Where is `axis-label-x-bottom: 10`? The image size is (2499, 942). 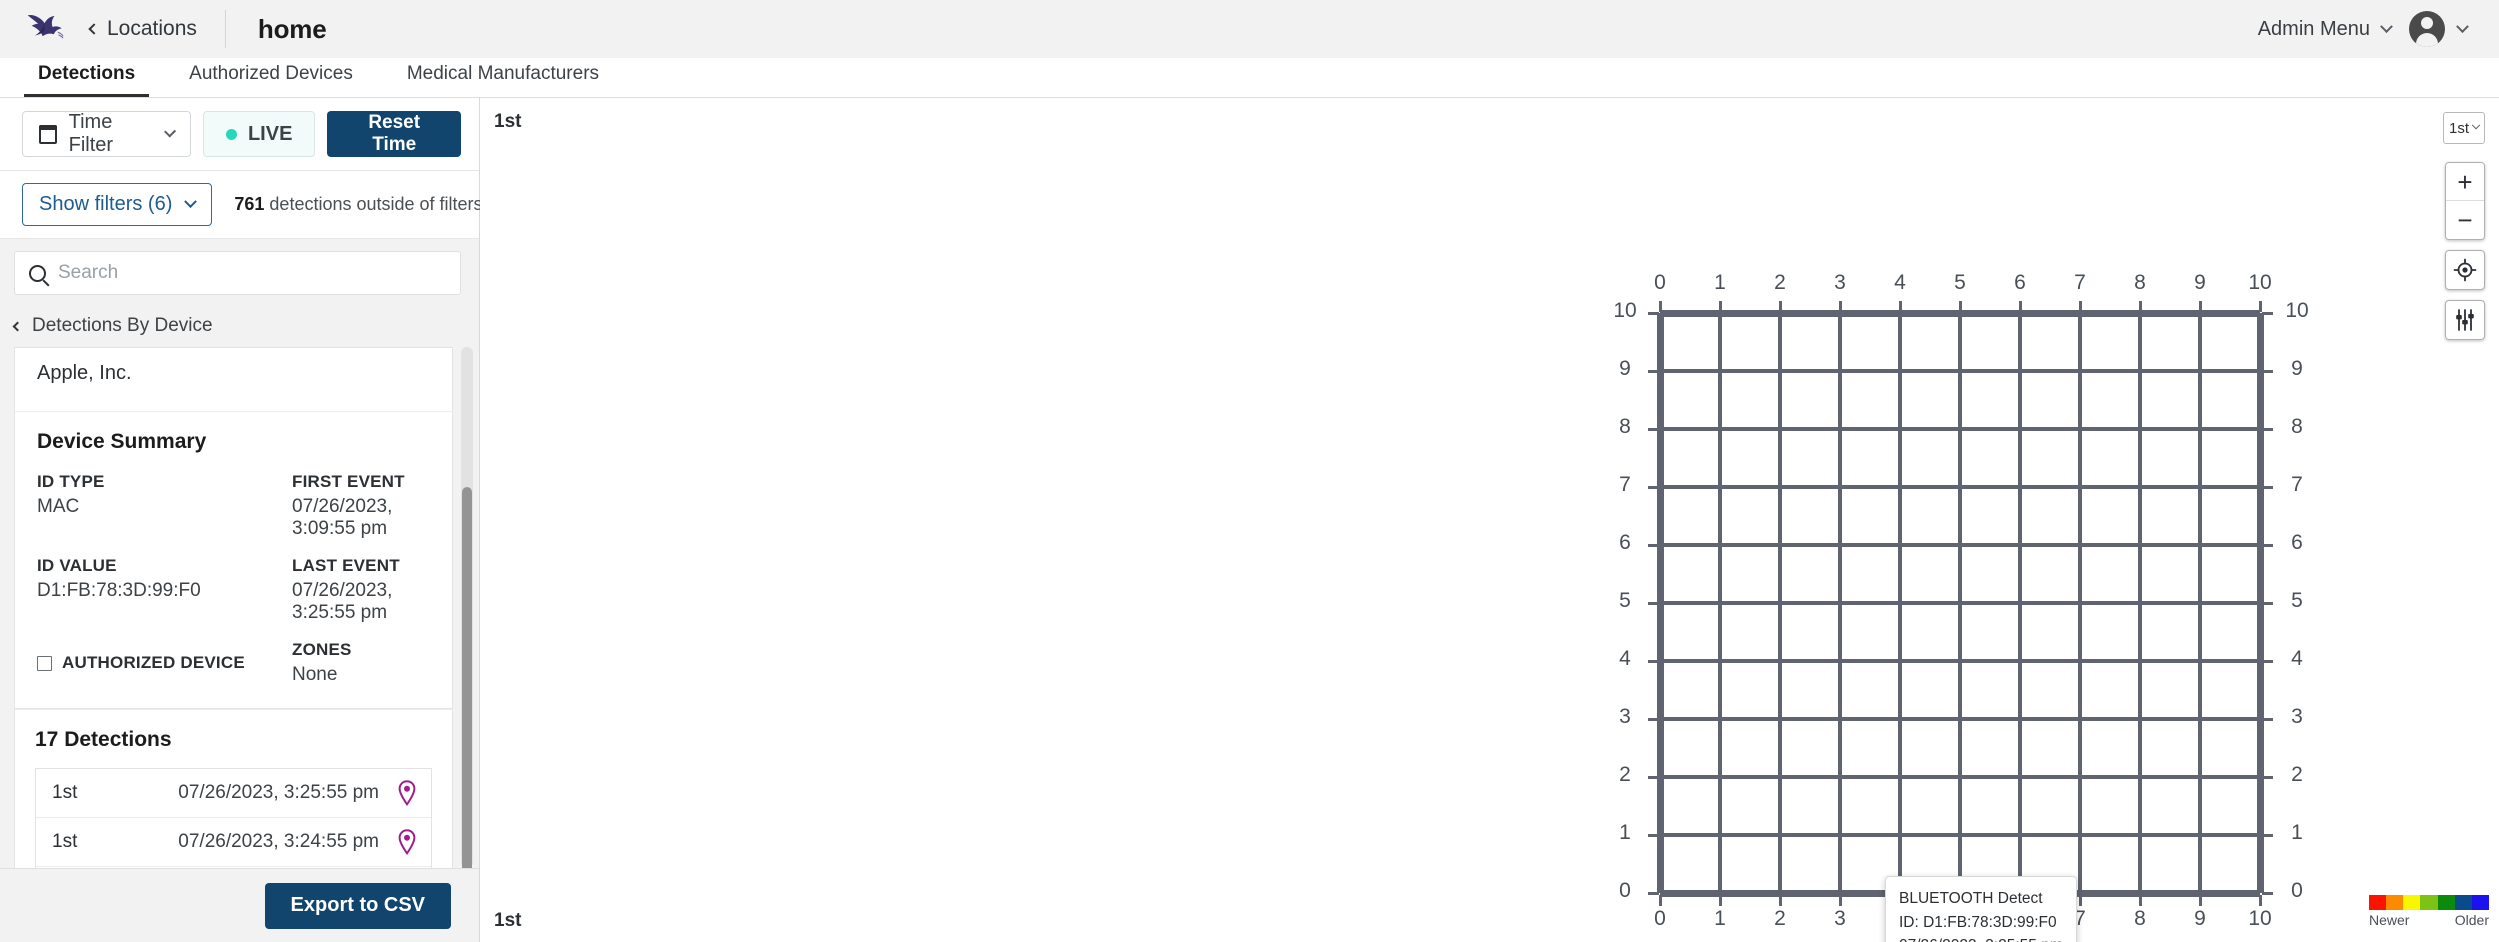
axis-label-x-bottom: 10 is located at coordinates (2260, 918).